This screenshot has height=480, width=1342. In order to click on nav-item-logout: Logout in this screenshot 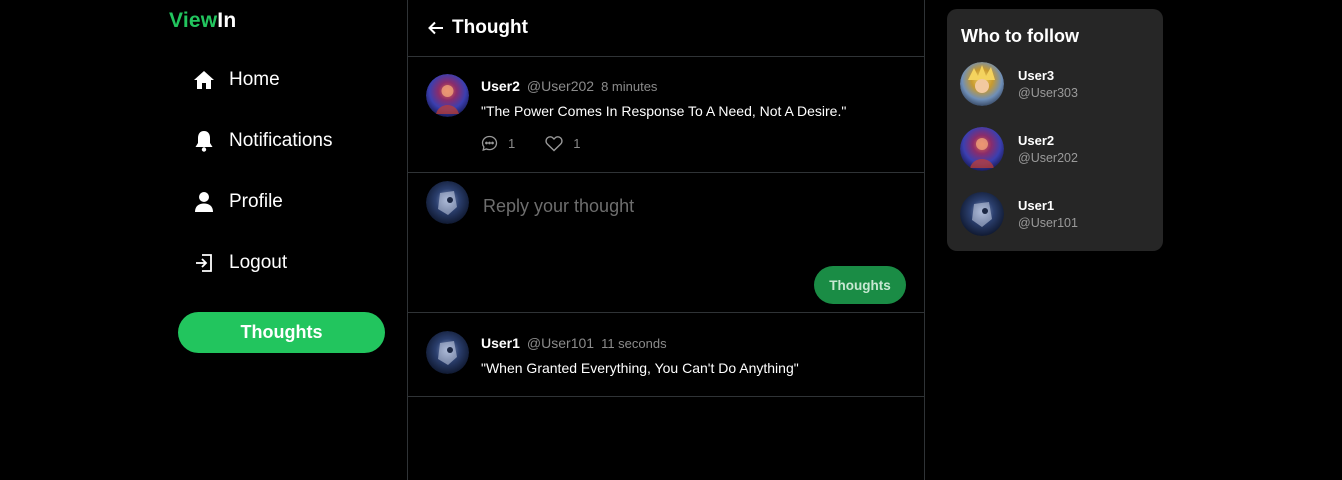, I will do `click(262, 263)`.